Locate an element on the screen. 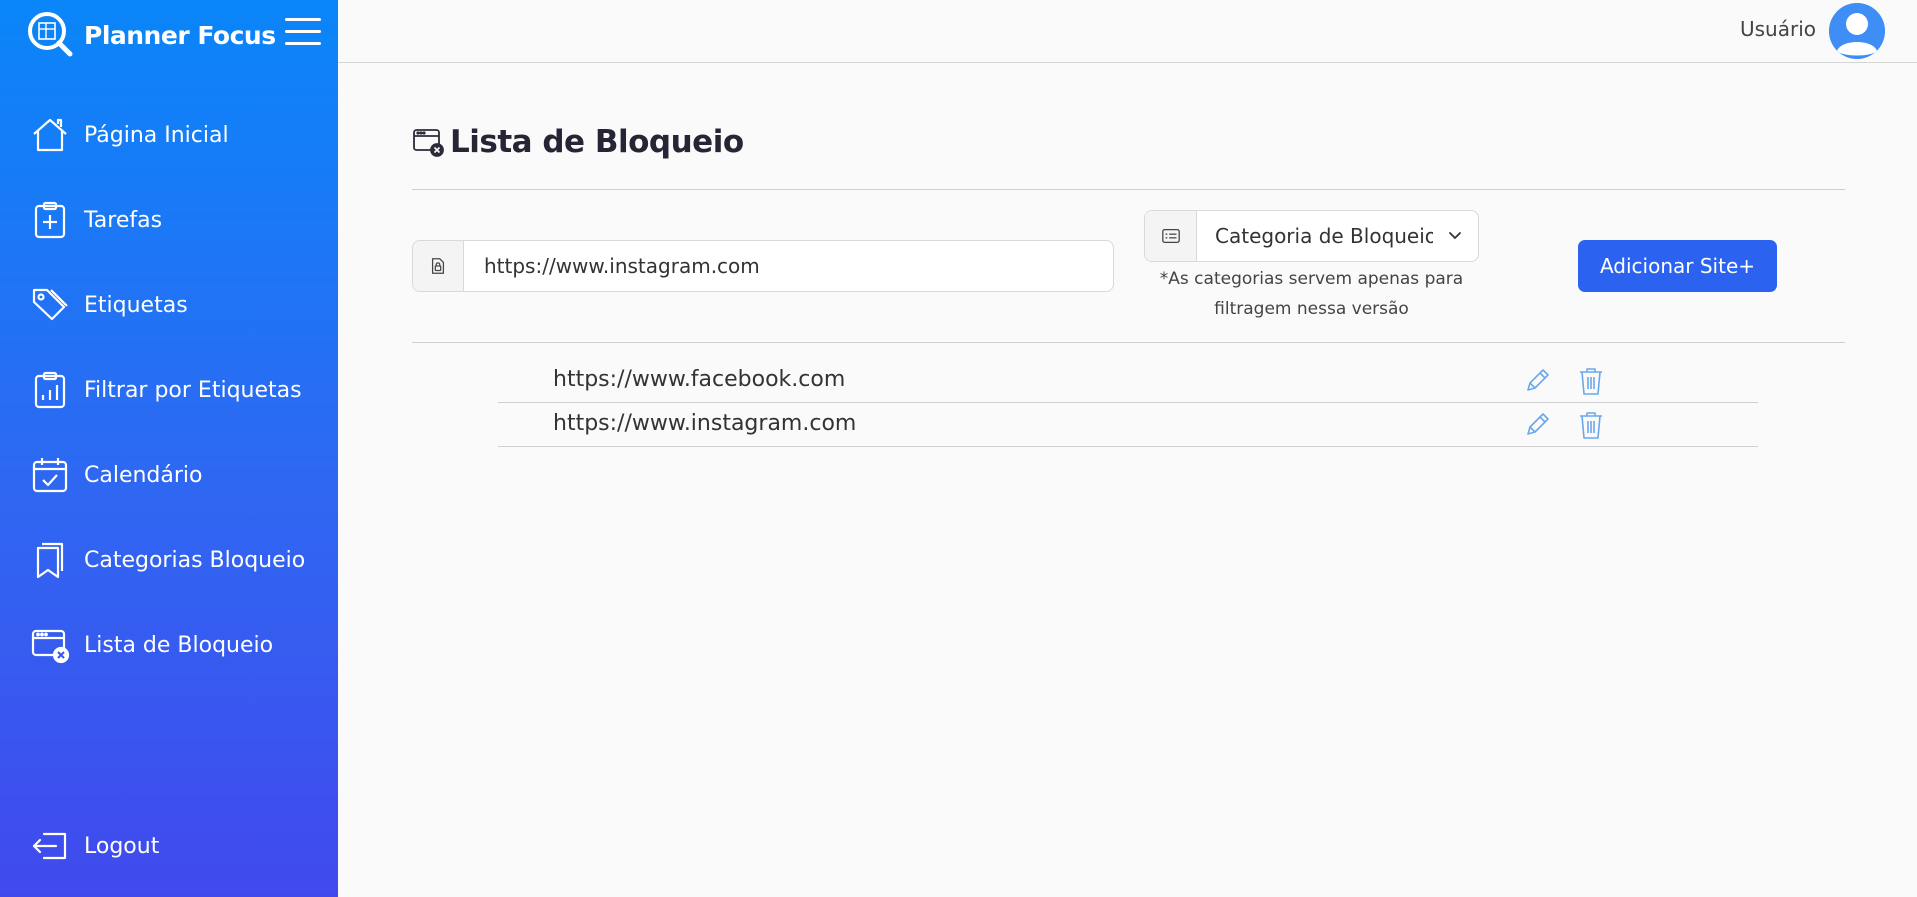 Image resolution: width=1917 pixels, height=897 pixels. sidebar-item-pagina-inicial: Página Inicial is located at coordinates (129, 135).